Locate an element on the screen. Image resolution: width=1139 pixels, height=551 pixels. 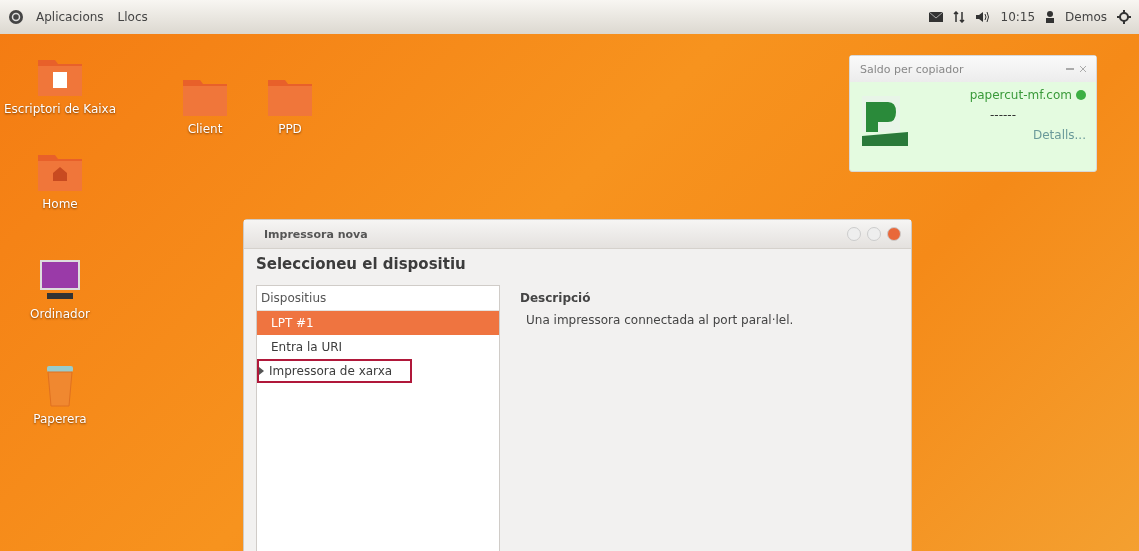
power-icon is located at coordinates (1124, 17).